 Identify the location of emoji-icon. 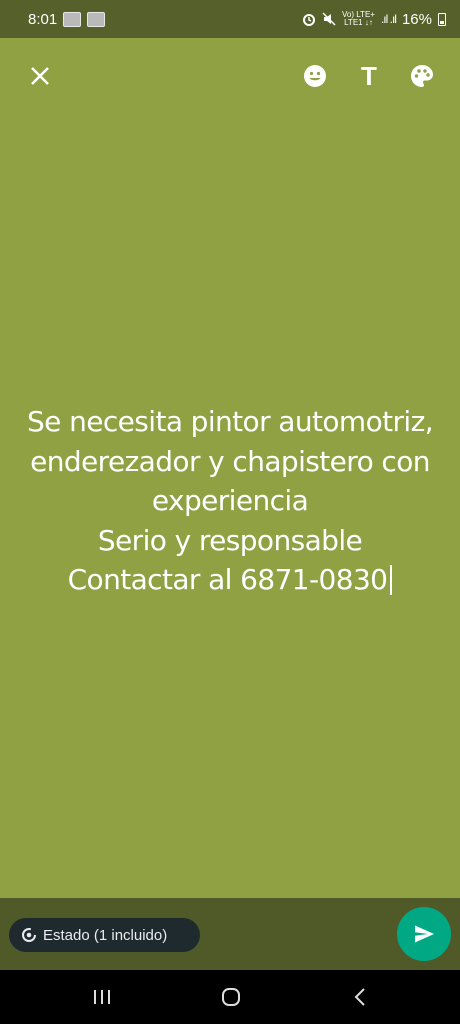
(315, 76).